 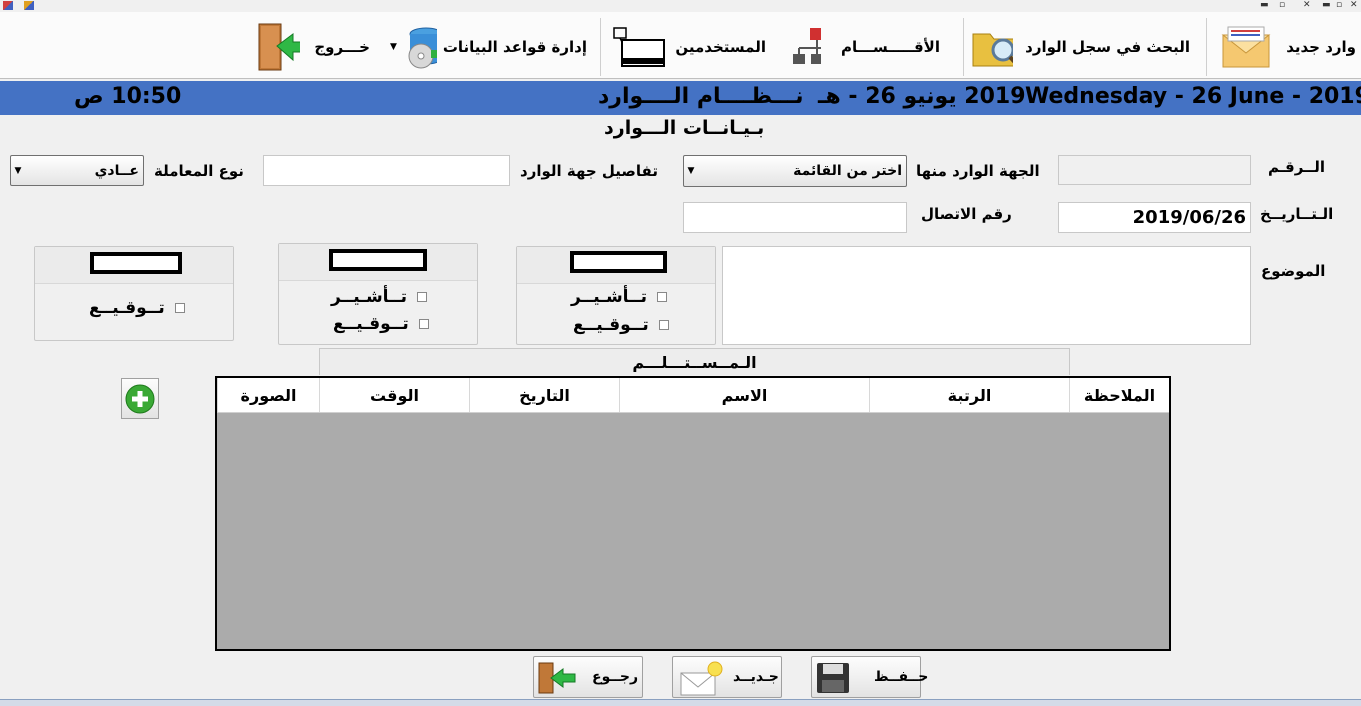 I want to click on folder-search-icon, so click(x=993, y=50).